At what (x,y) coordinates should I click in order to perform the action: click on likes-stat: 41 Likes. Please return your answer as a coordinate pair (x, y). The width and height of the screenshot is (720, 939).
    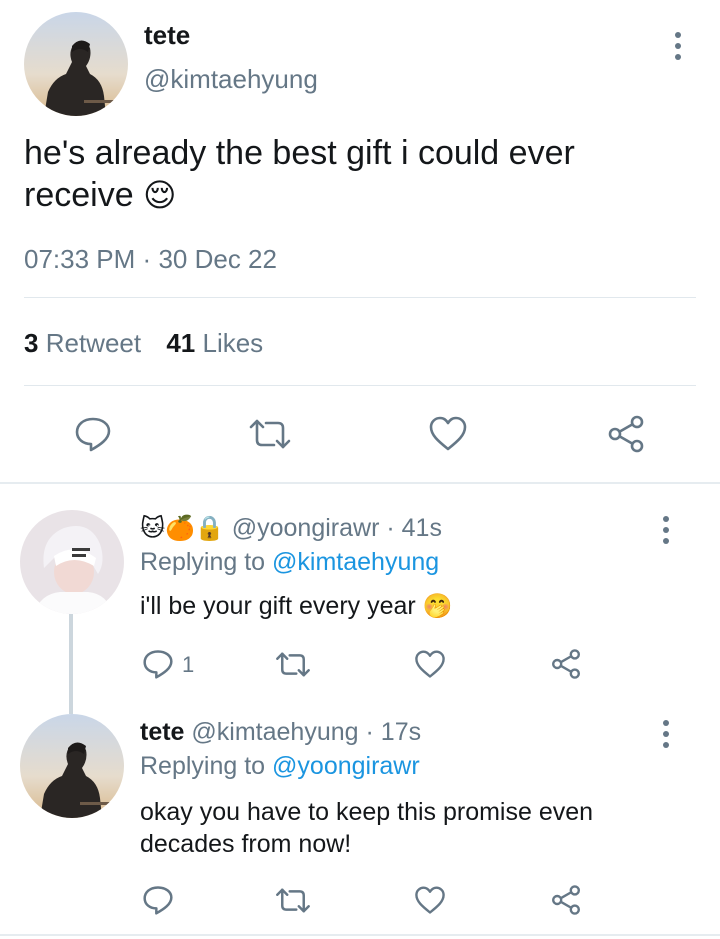
    Looking at the image, I should click on (214, 343).